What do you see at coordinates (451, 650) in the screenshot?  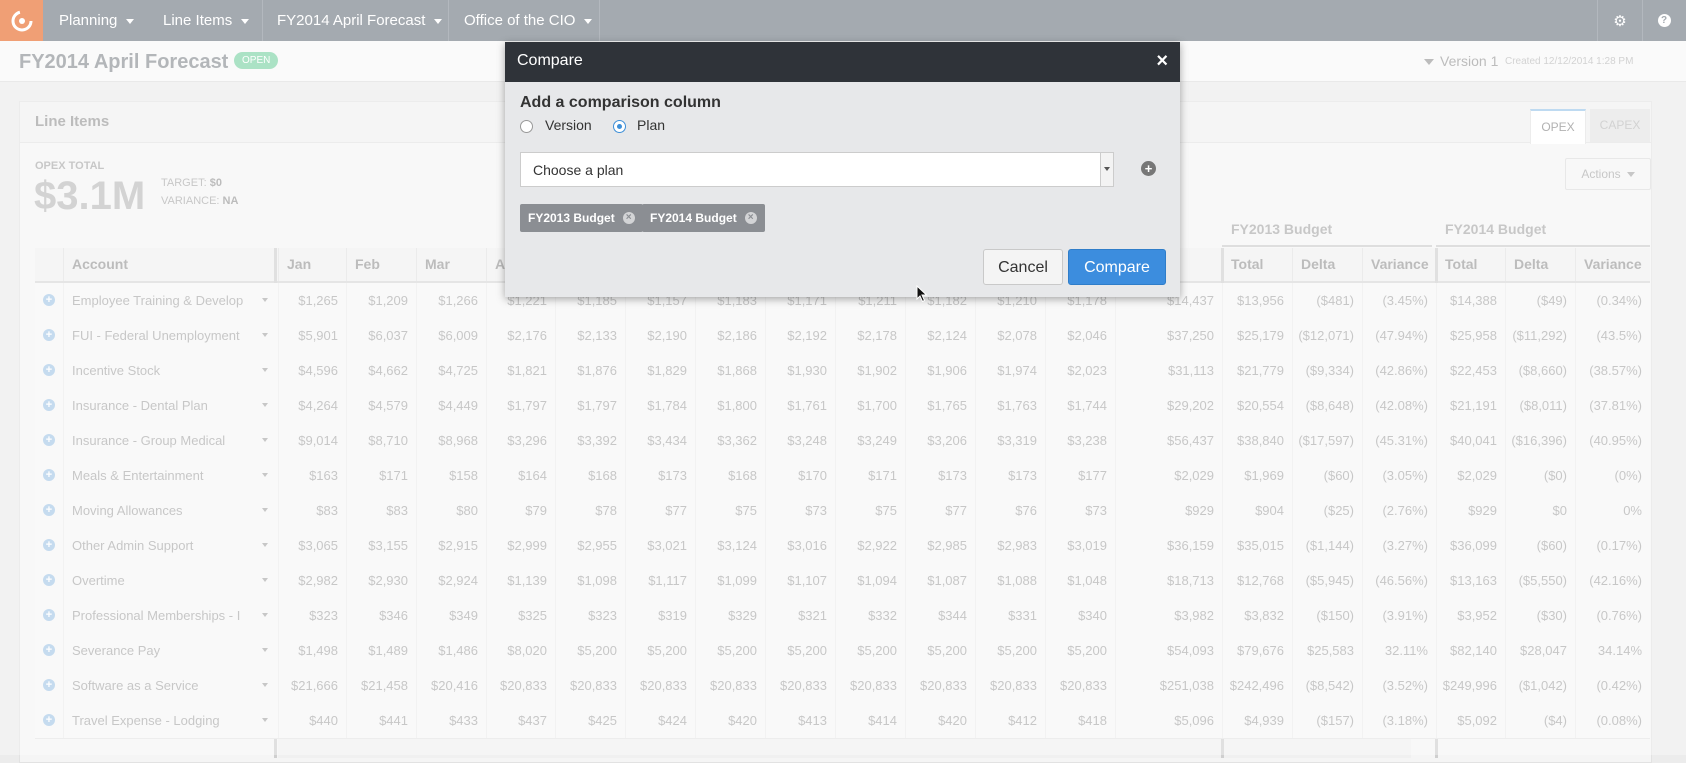 I see `value-cell: $1,486` at bounding box center [451, 650].